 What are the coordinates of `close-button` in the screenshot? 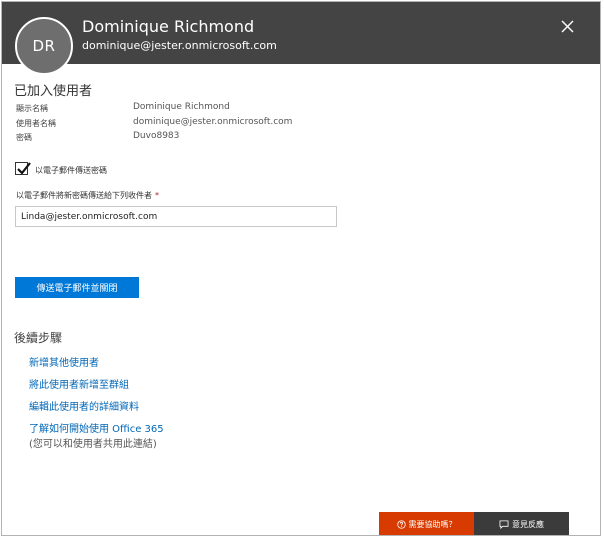 It's located at (568, 27).